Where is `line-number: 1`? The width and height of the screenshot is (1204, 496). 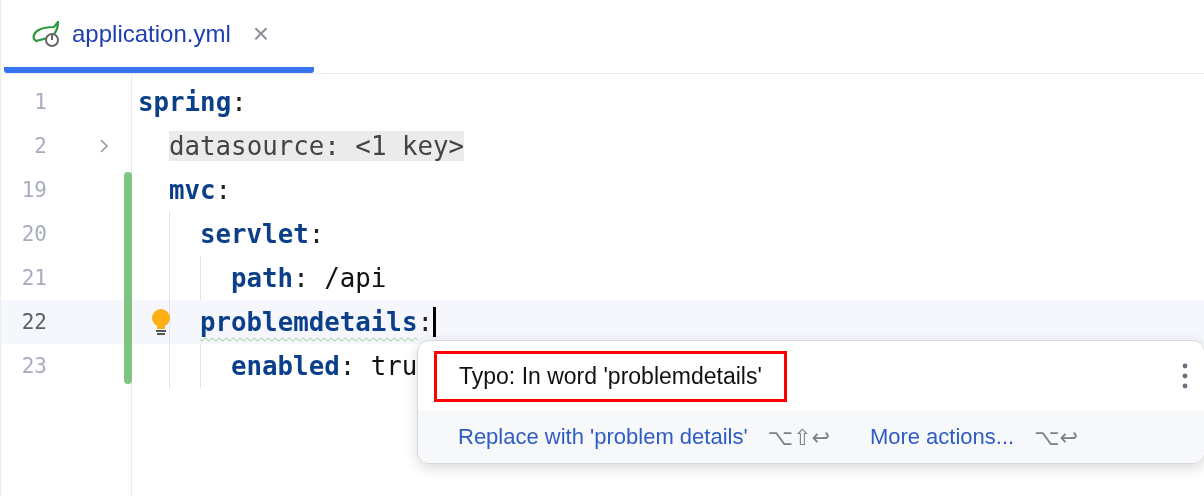 line-number: 1 is located at coordinates (40, 102).